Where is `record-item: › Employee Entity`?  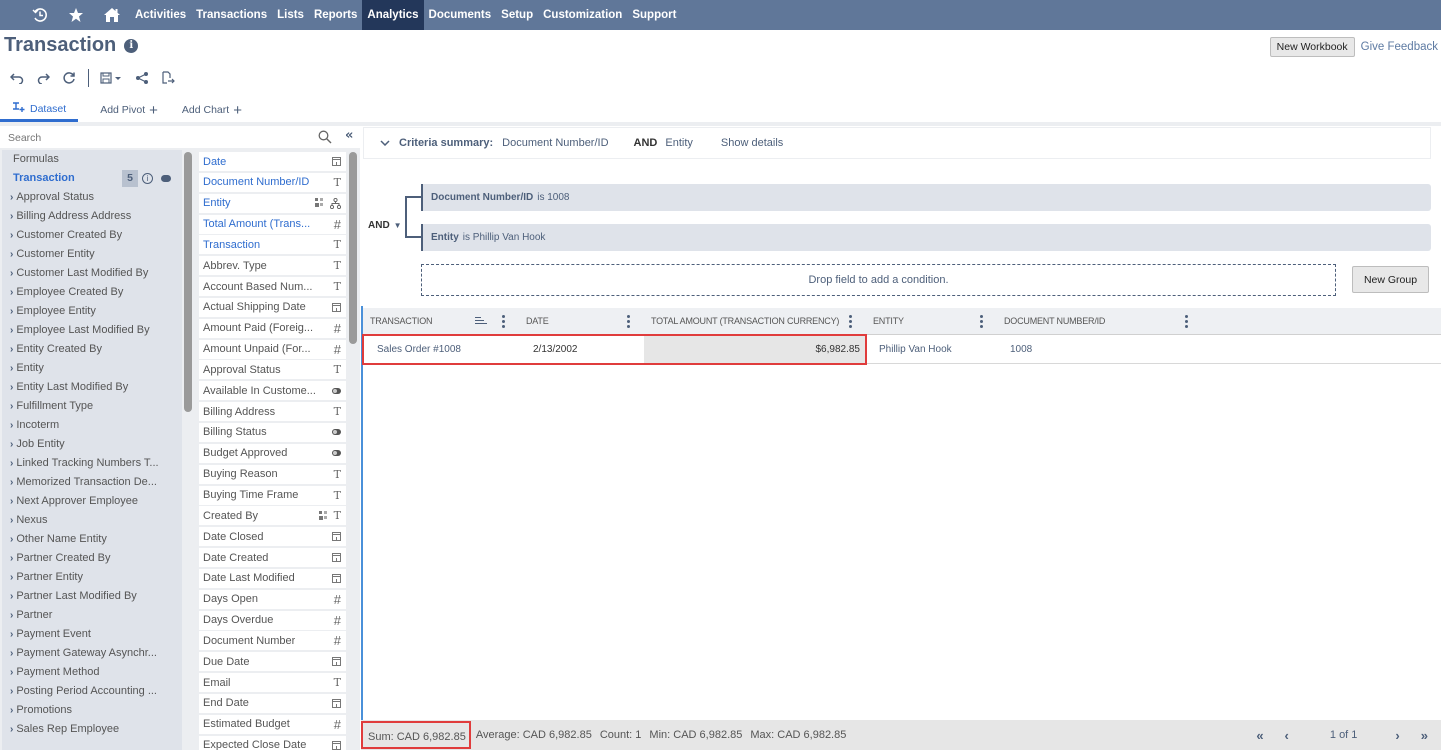 record-item: › Employee Entity is located at coordinates (92, 311).